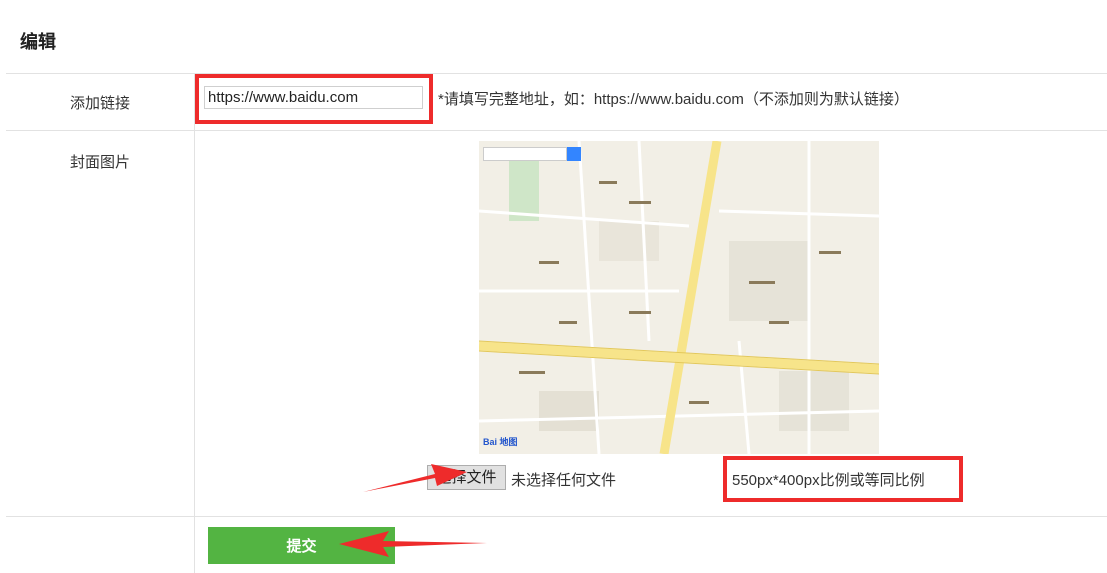  What do you see at coordinates (100, 545) in the screenshot?
I see `submit-label-cell` at bounding box center [100, 545].